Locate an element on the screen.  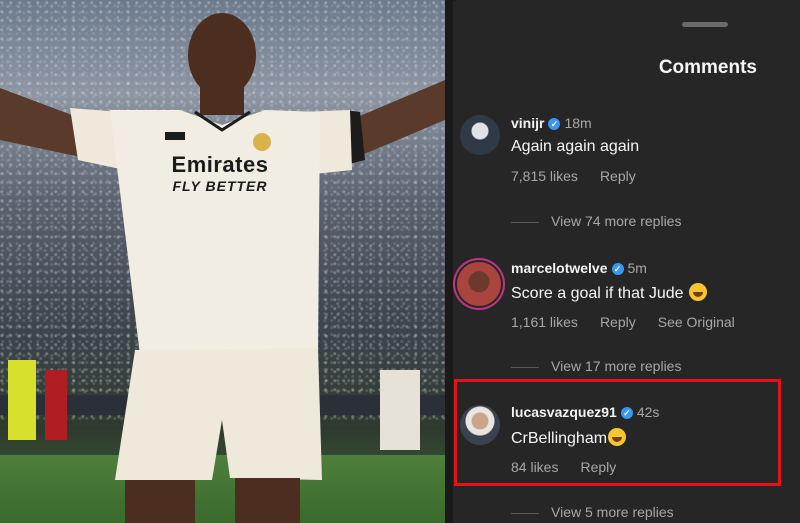
comment-meta: 7,815 likes Reply is located at coordinates (584, 176).